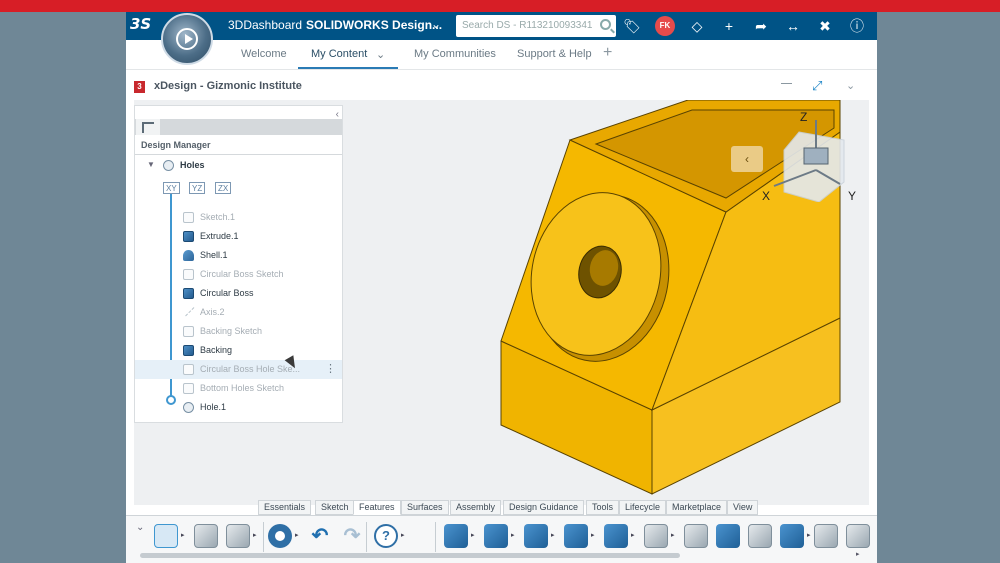 This screenshot has height=563, width=1000. What do you see at coordinates (728, 536) in the screenshot?
I see `chamfer-tool-icon` at bounding box center [728, 536].